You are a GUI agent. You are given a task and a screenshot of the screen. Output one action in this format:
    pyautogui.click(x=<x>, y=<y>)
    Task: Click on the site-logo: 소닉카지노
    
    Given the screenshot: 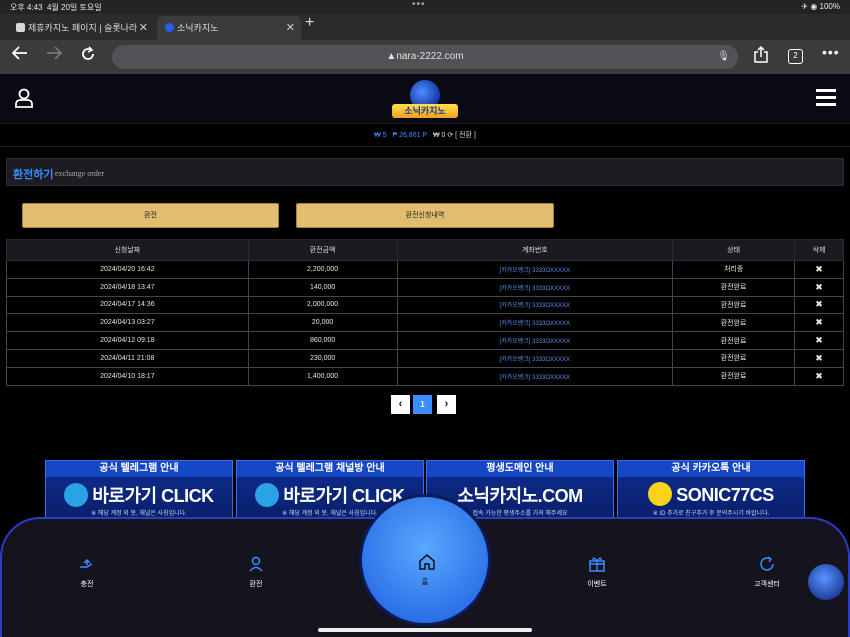 What is the action you would take?
    pyautogui.click(x=425, y=101)
    